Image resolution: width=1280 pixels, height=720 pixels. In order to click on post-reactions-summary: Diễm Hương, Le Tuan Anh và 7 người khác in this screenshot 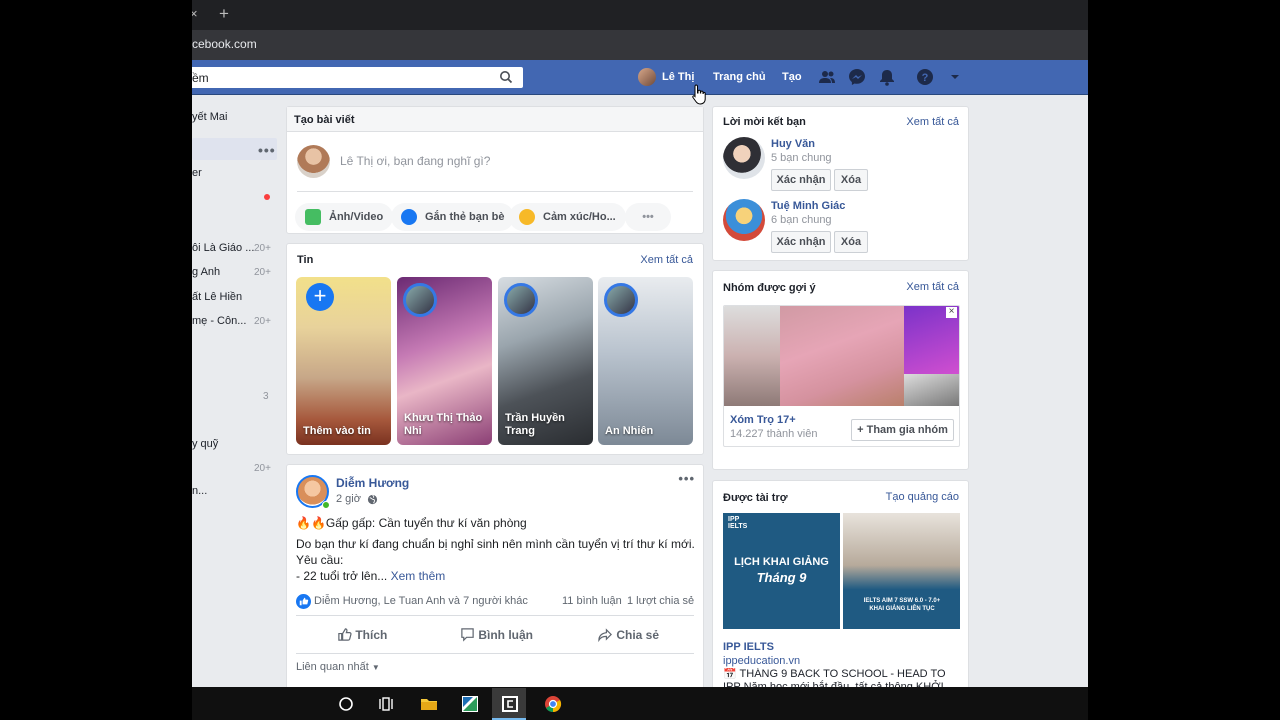, I will do `click(421, 601)`.